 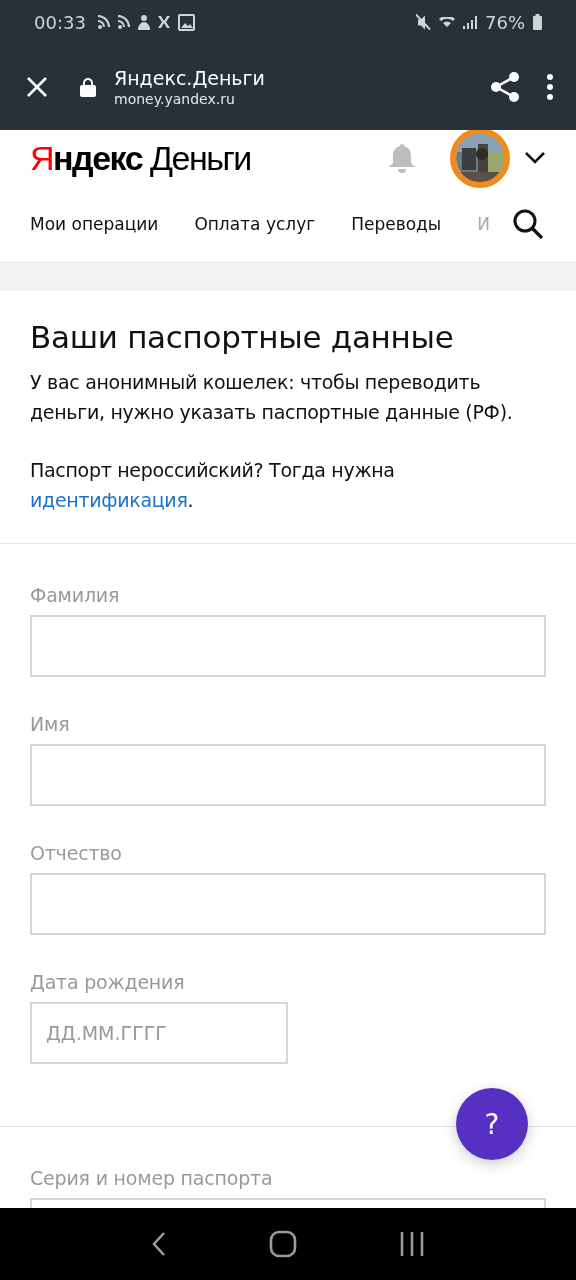 What do you see at coordinates (75, 595) in the screenshot?
I see `field-label: Фамилия` at bounding box center [75, 595].